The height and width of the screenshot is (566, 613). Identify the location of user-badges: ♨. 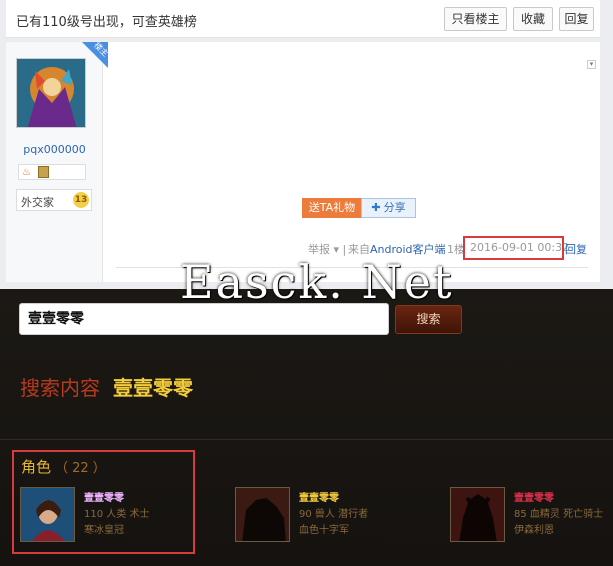
(52, 172).